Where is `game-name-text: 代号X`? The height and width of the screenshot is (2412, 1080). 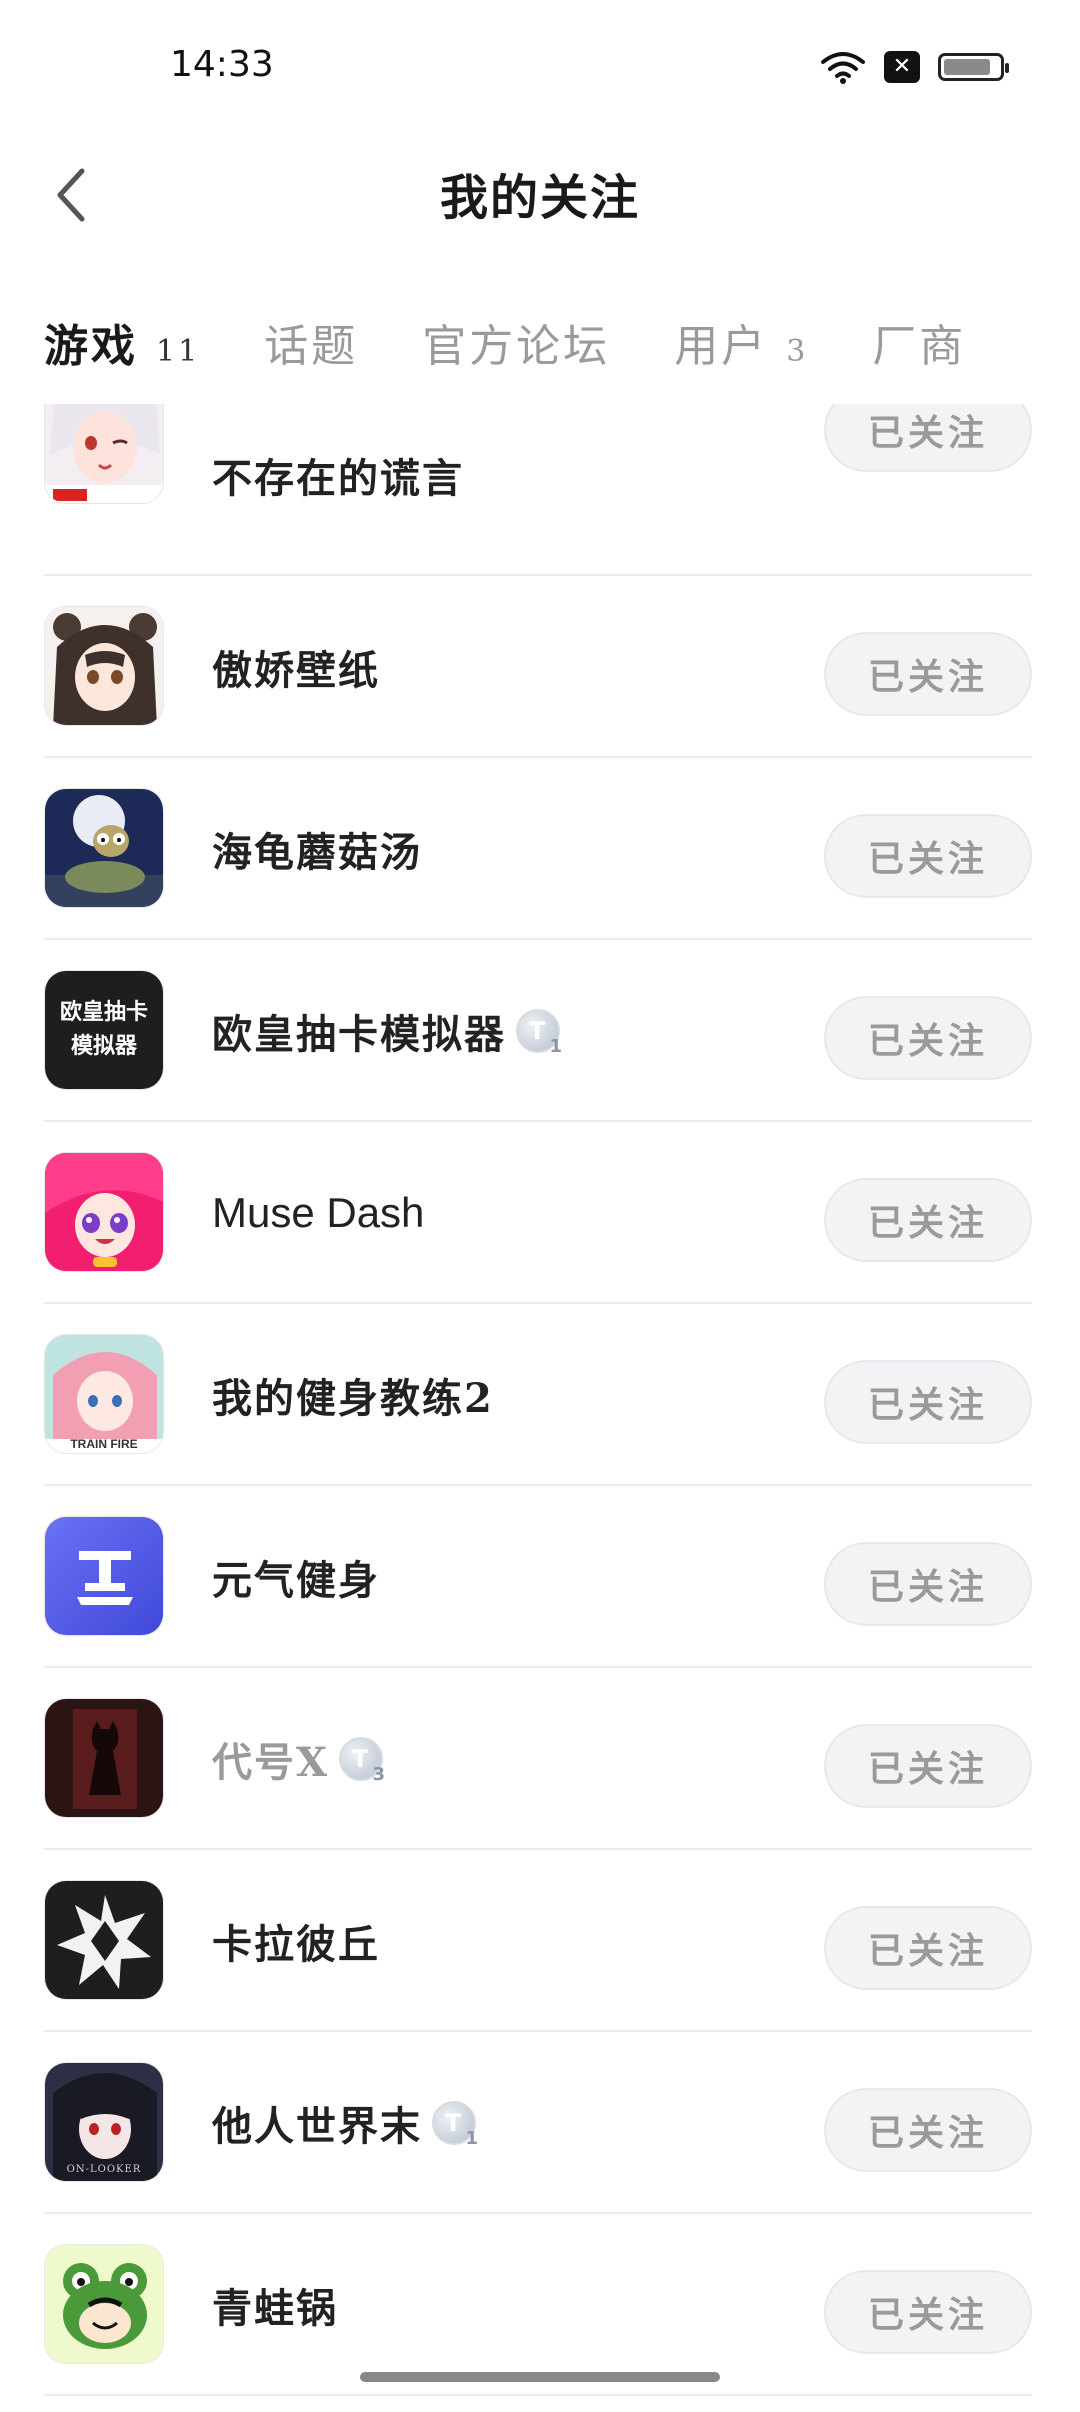
game-name-text: 代号X is located at coordinates (271, 1762).